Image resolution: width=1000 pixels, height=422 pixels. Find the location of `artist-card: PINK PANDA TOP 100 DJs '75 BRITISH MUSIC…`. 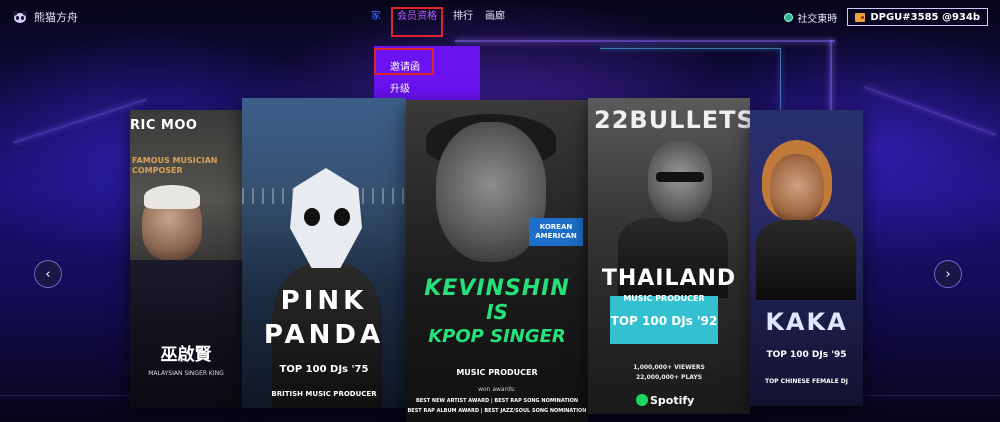

artist-card: PINK PANDA TOP 100 DJs '75 BRITISH MUSIC… is located at coordinates (324, 253).